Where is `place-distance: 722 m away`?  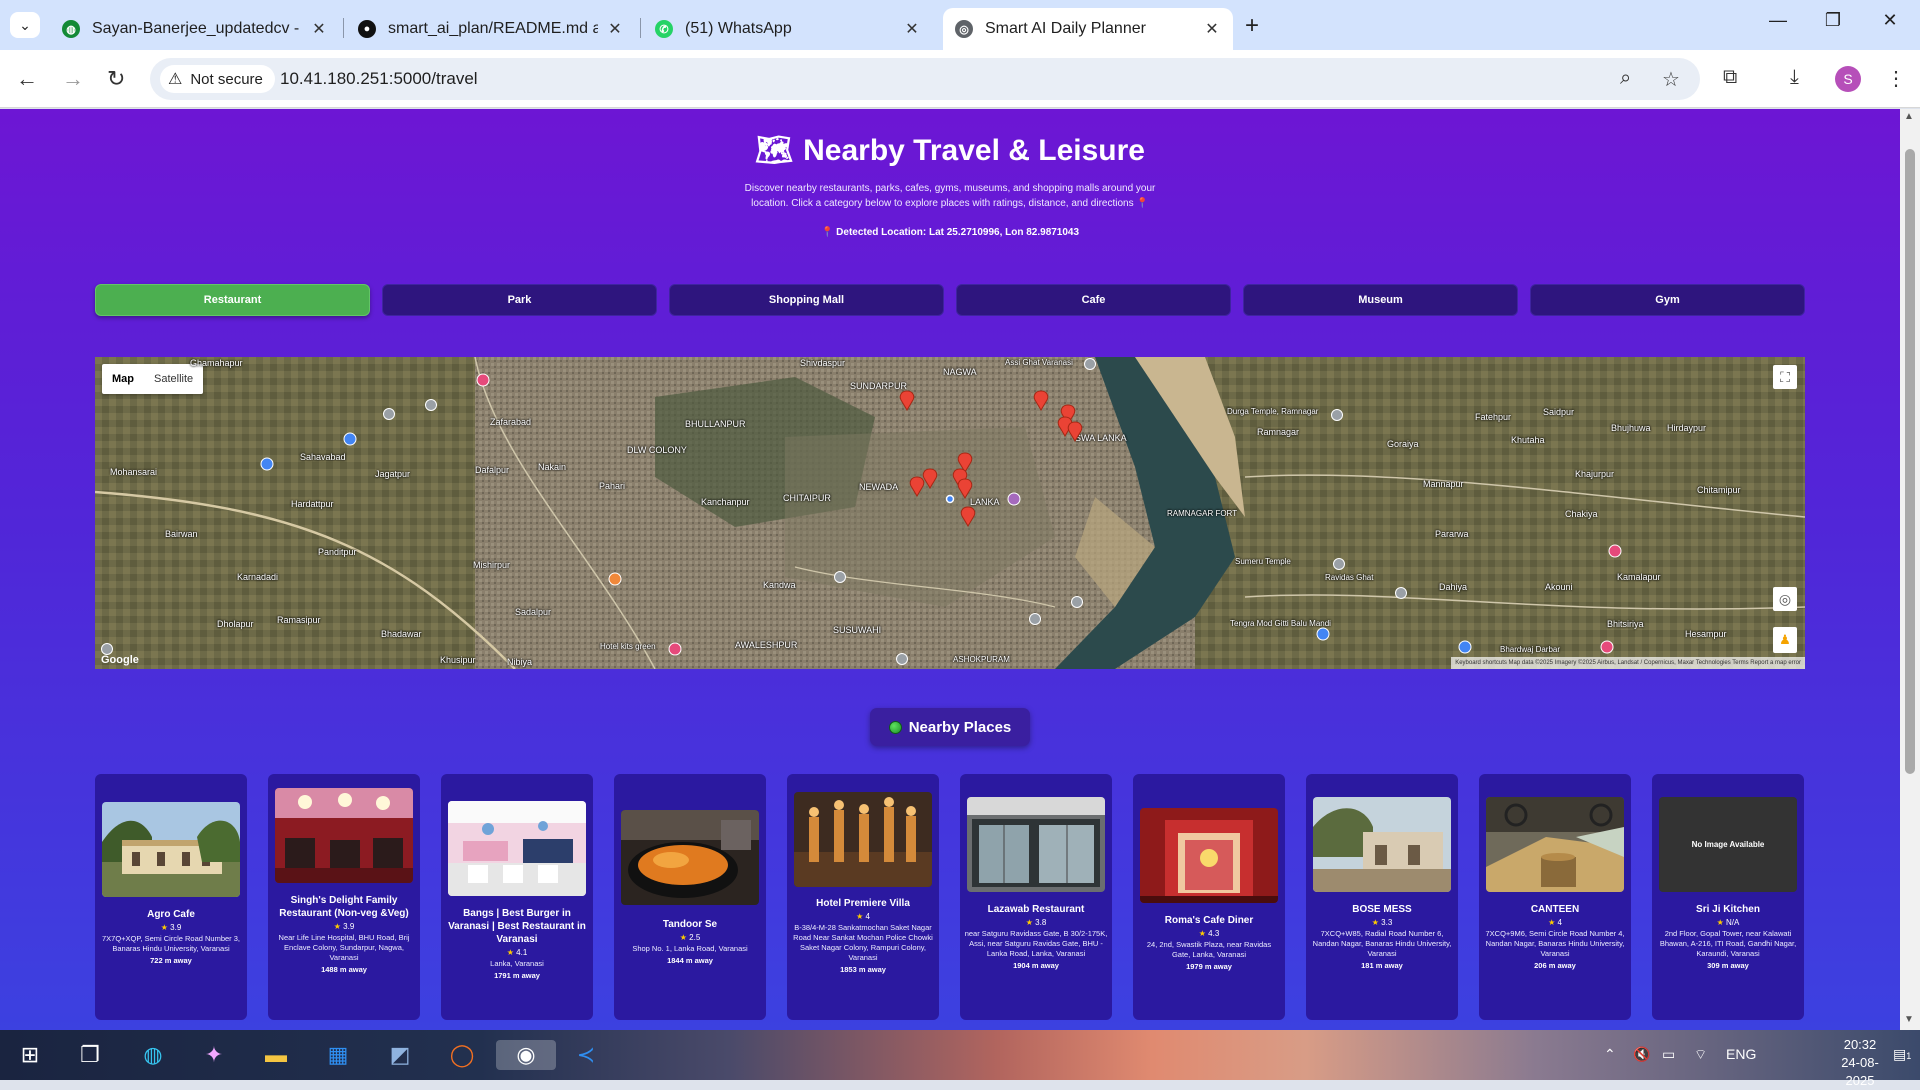 place-distance: 722 m away is located at coordinates (171, 960).